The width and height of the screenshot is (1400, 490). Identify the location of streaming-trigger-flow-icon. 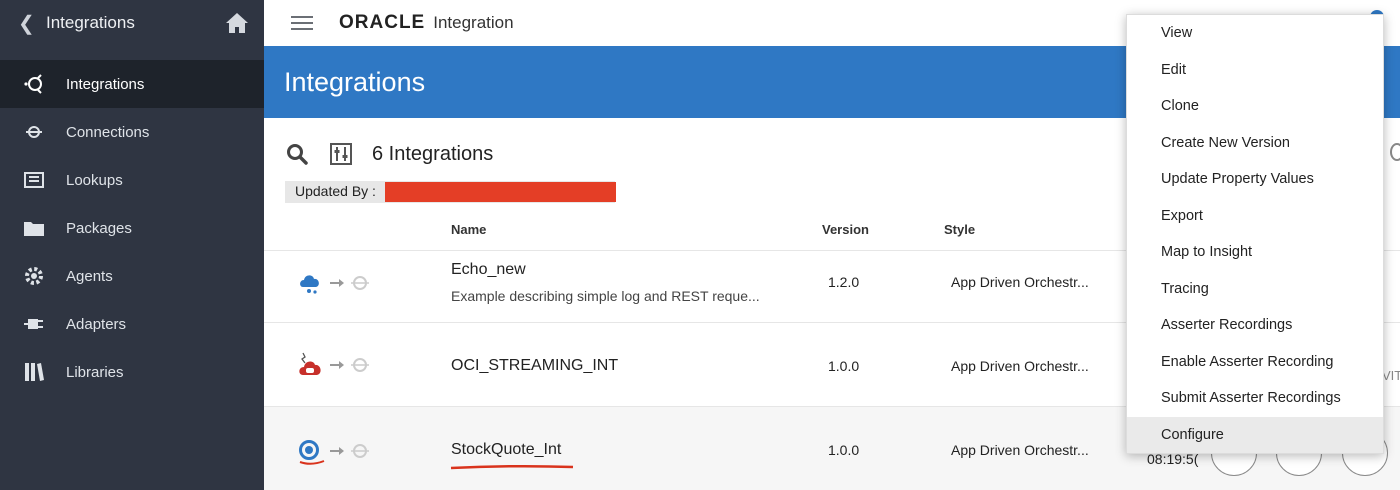
(334, 363).